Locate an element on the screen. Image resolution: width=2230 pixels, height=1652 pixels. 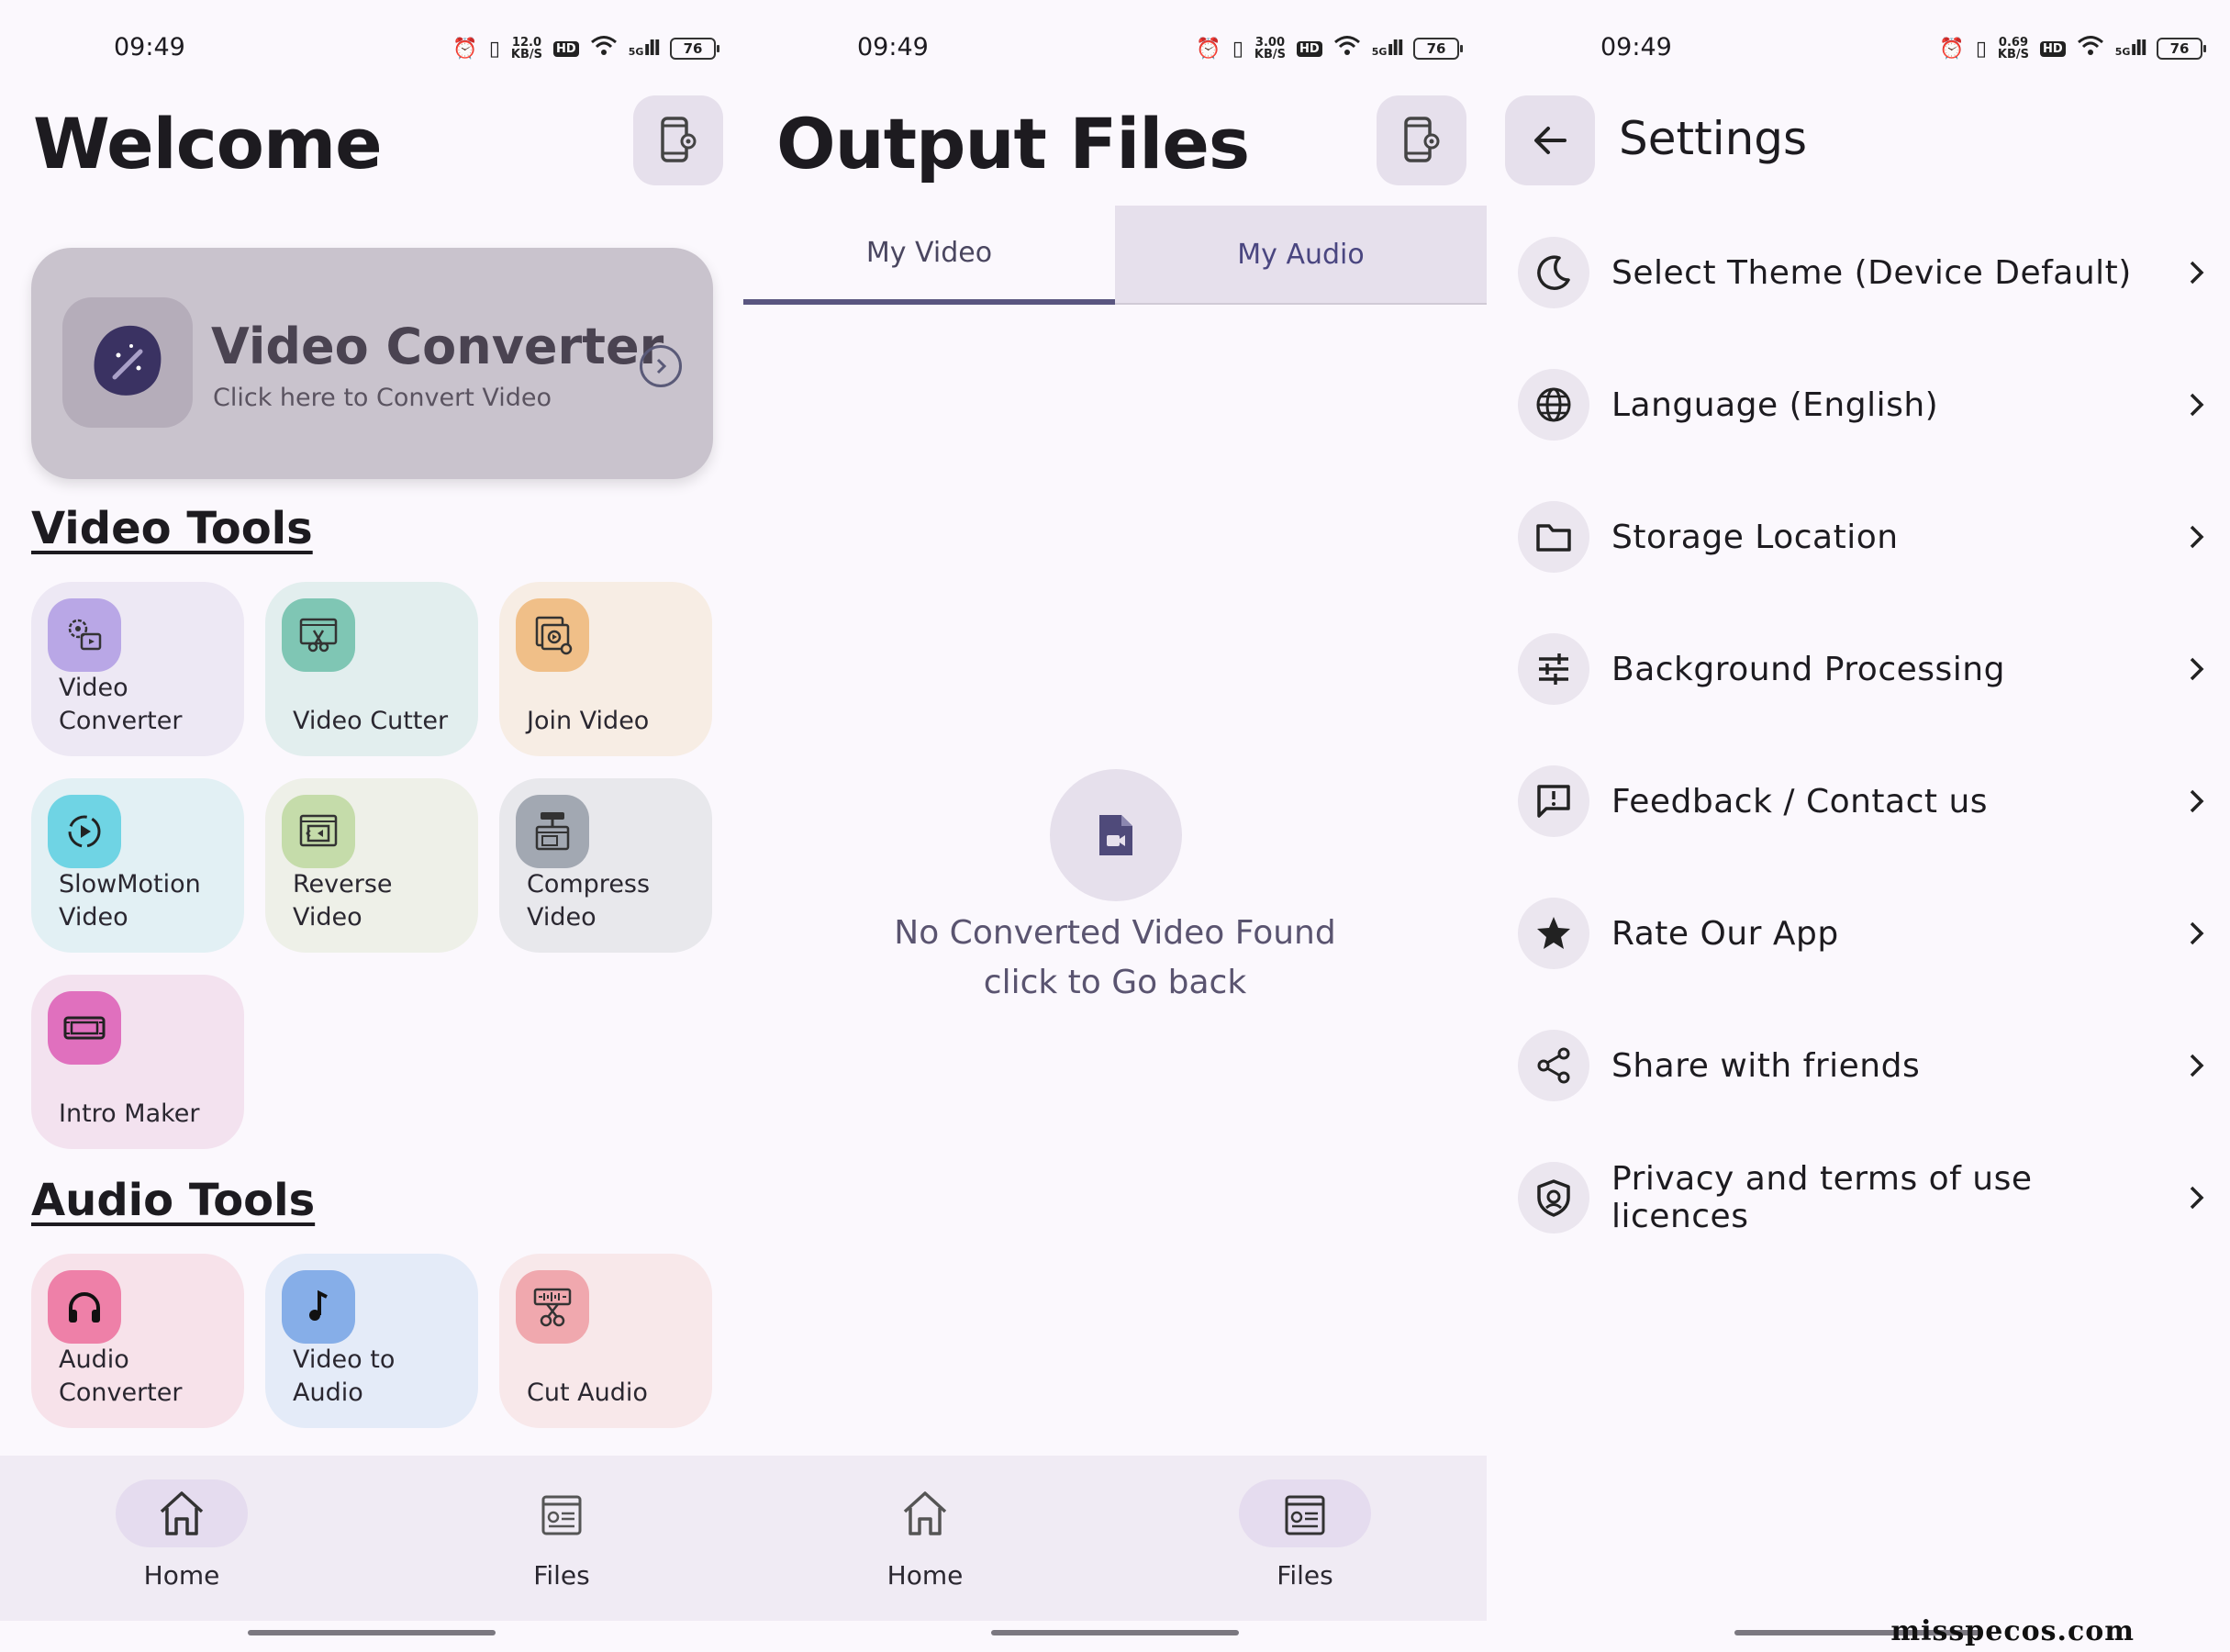
go-back-link: click to Go back is located at coordinates (1115, 983).